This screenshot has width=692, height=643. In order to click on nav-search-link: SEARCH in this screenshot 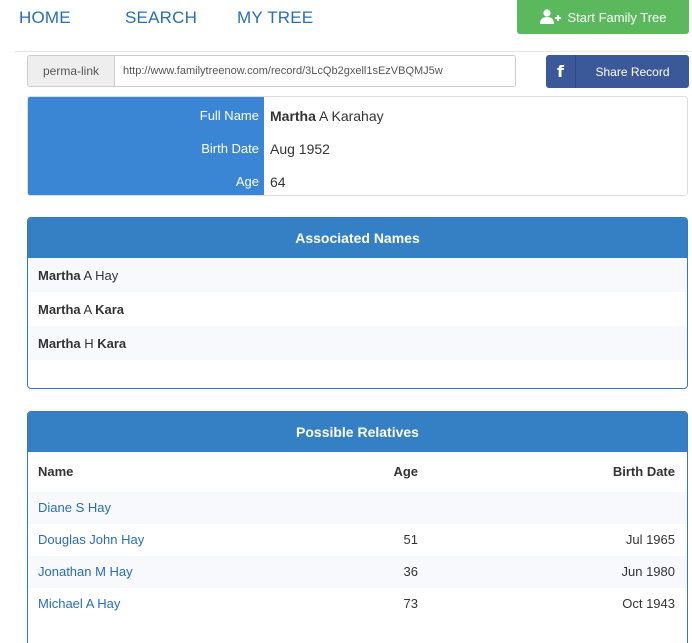, I will do `click(161, 18)`.